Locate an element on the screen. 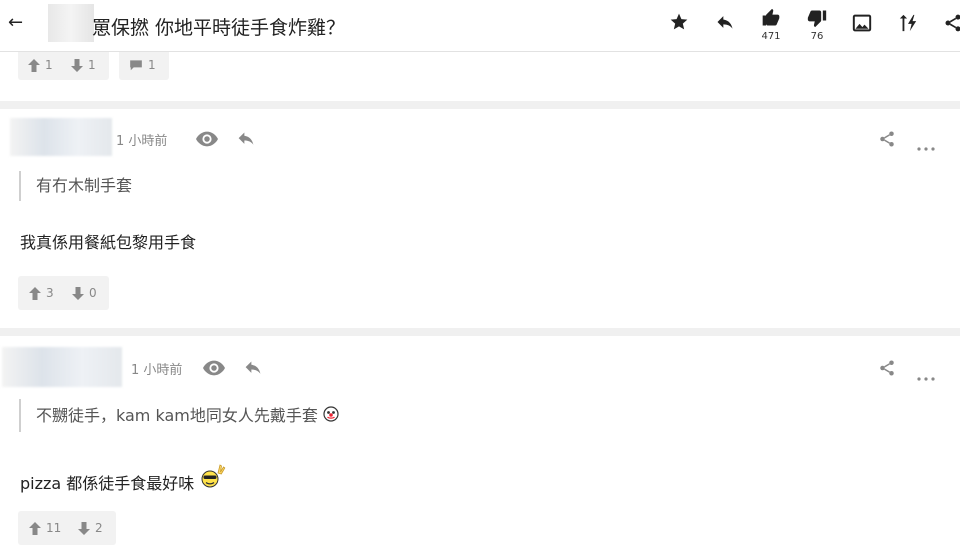  blurred-title-prefix is located at coordinates (71, 23).